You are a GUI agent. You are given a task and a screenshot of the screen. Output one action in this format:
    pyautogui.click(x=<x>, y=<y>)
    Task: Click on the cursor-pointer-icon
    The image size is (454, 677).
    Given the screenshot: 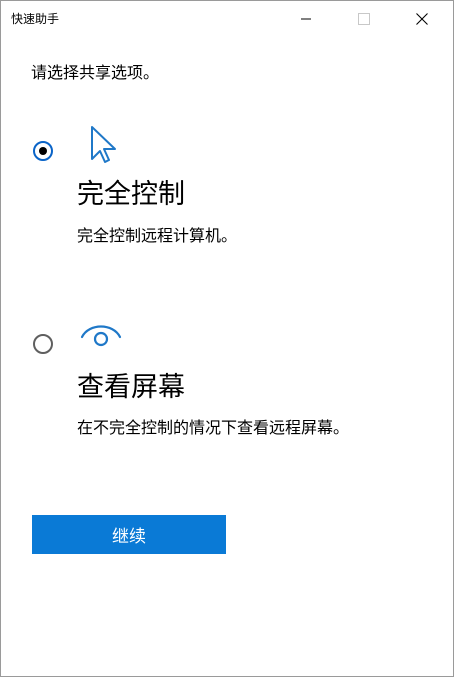 What is the action you would take?
    pyautogui.click(x=103, y=144)
    